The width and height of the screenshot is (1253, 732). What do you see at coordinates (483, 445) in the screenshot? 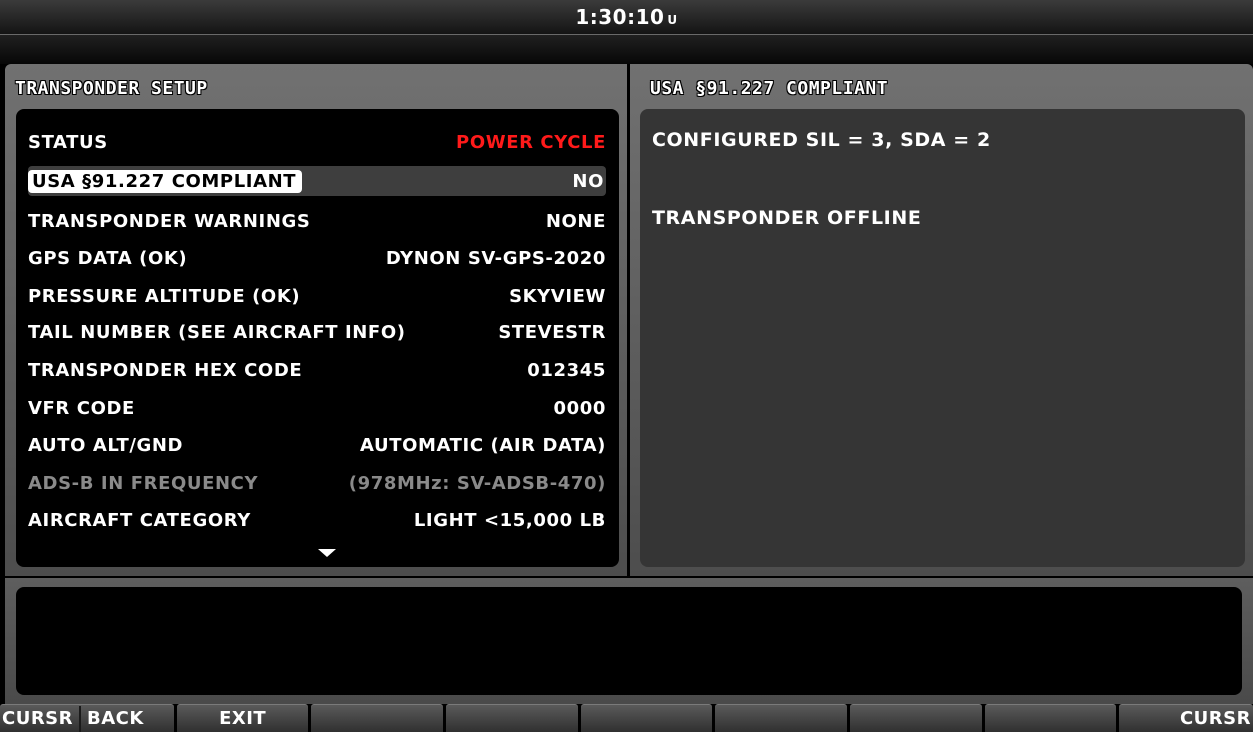
I see `setting-value: AUTOMATIC (AIR DATA)` at bounding box center [483, 445].